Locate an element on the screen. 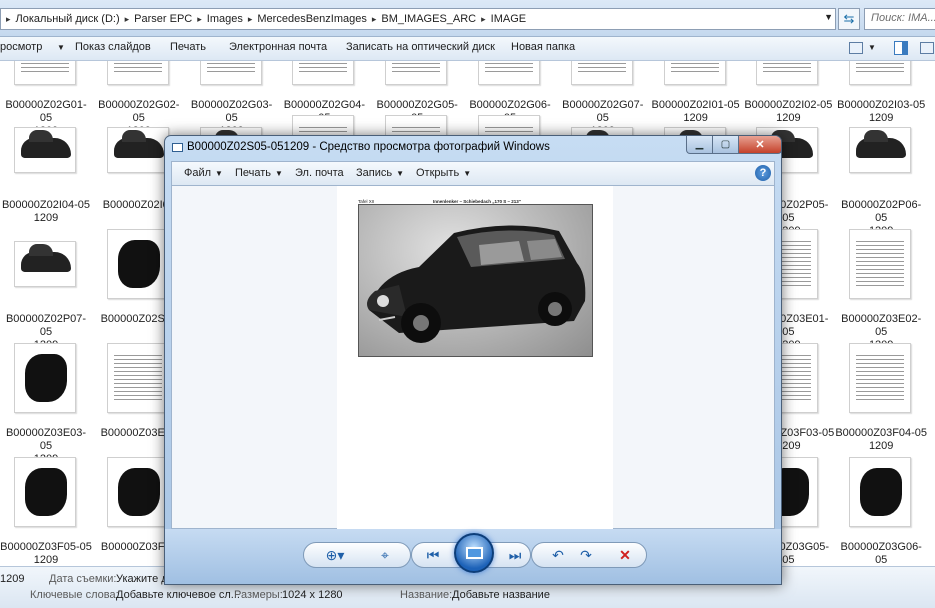  menu-email: Эл. почта is located at coordinates (319, 173).